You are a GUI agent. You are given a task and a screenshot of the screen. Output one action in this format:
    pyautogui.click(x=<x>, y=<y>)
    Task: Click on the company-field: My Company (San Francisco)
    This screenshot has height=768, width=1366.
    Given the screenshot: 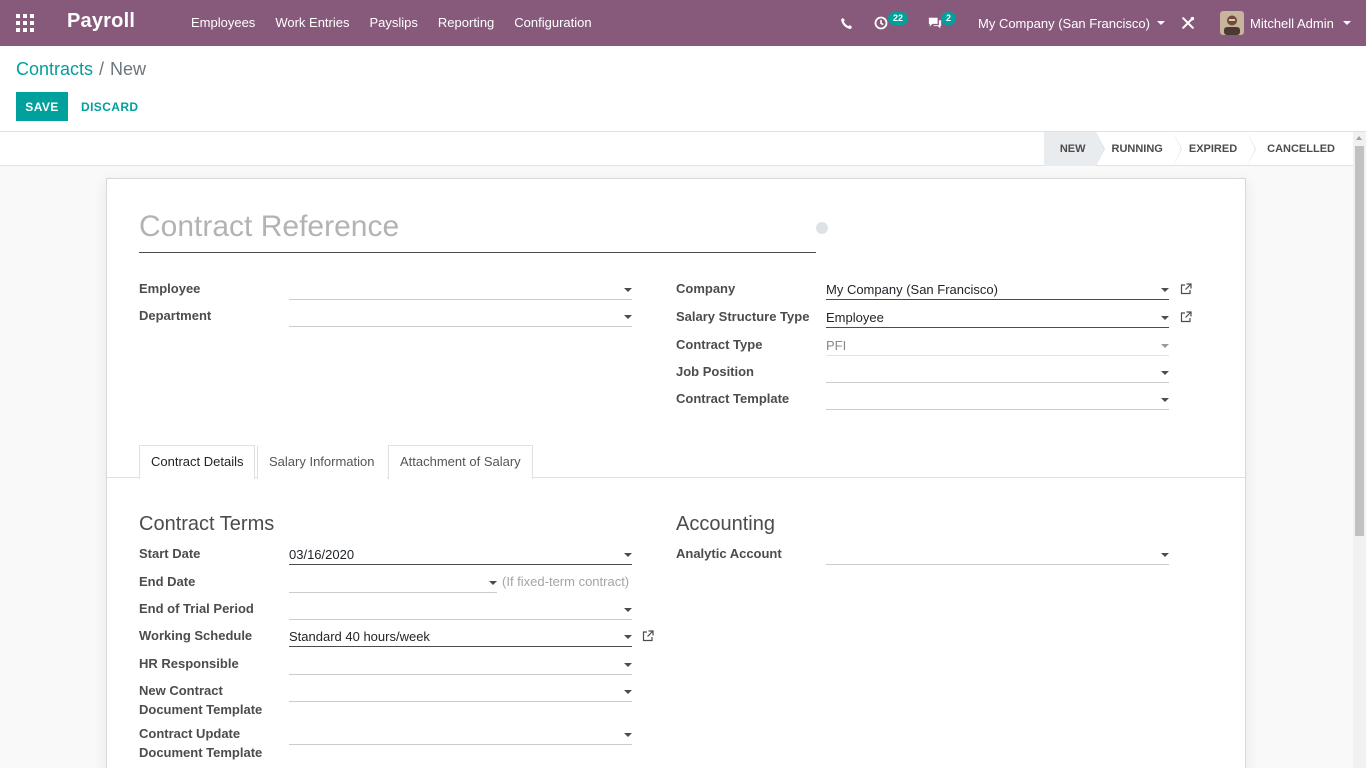 What is the action you would take?
    pyautogui.click(x=997, y=290)
    